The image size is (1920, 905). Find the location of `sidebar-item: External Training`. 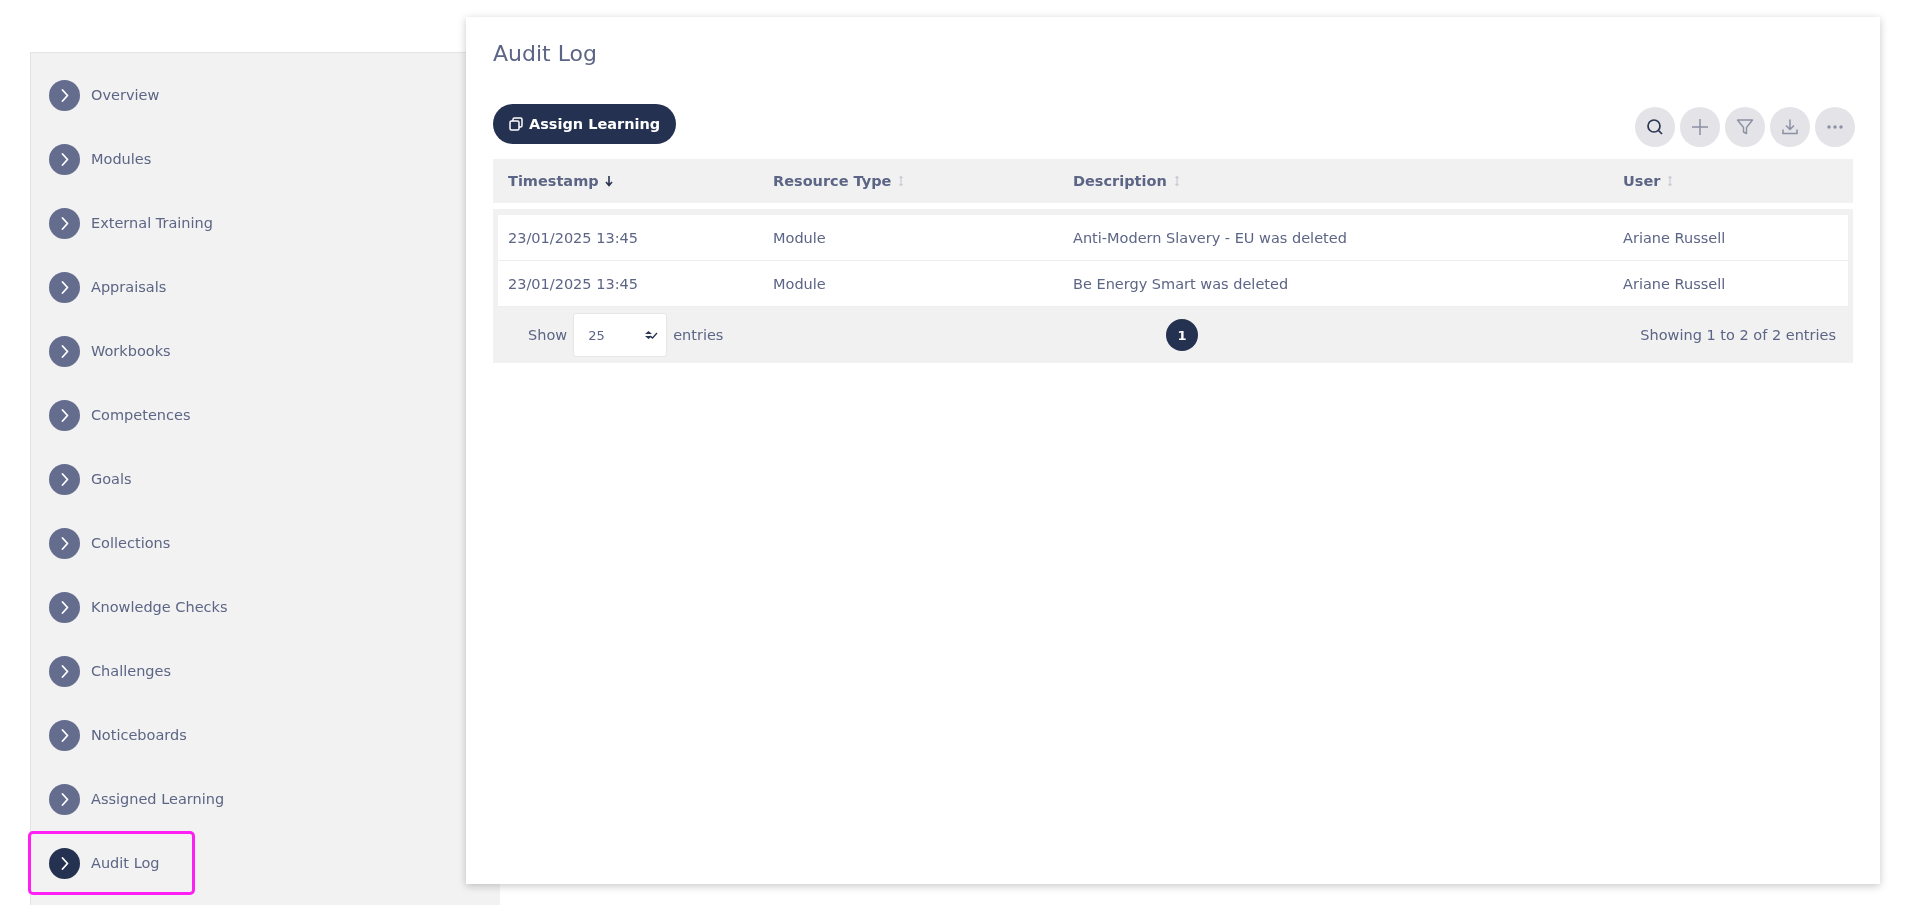

sidebar-item: External Training is located at coordinates (146, 223).